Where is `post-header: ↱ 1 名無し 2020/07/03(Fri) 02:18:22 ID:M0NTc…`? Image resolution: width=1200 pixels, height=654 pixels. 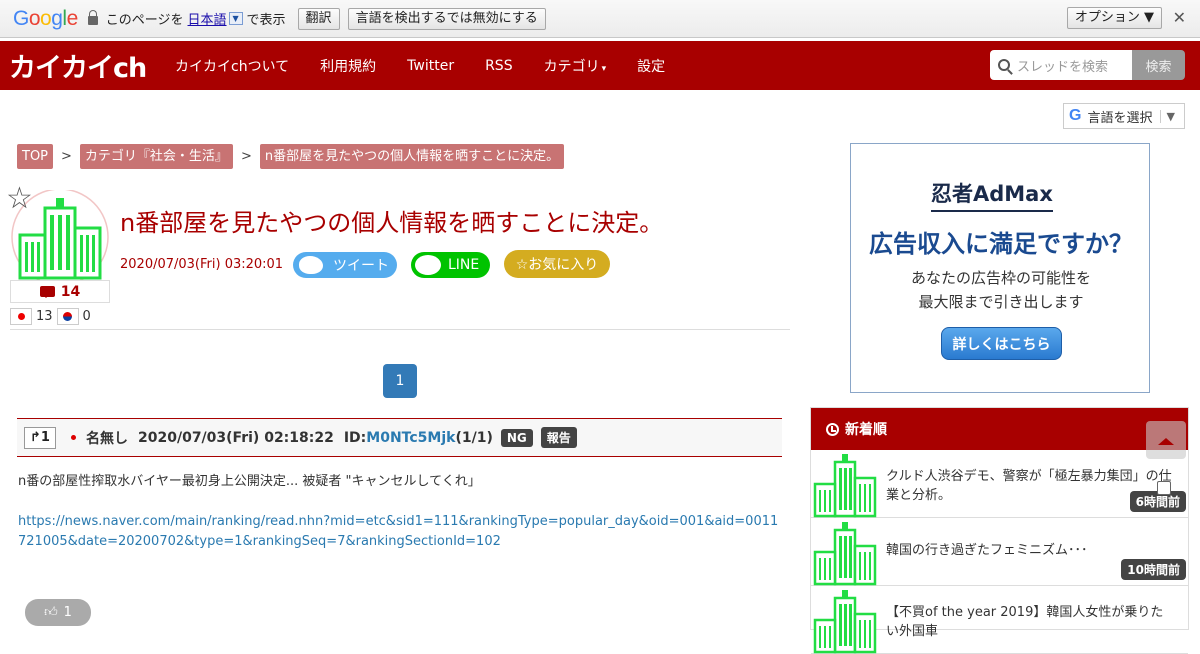 post-header: ↱ 1 名無し 2020/07/03(Fri) 02:18:22 ID:M0NTc… is located at coordinates (399, 437).